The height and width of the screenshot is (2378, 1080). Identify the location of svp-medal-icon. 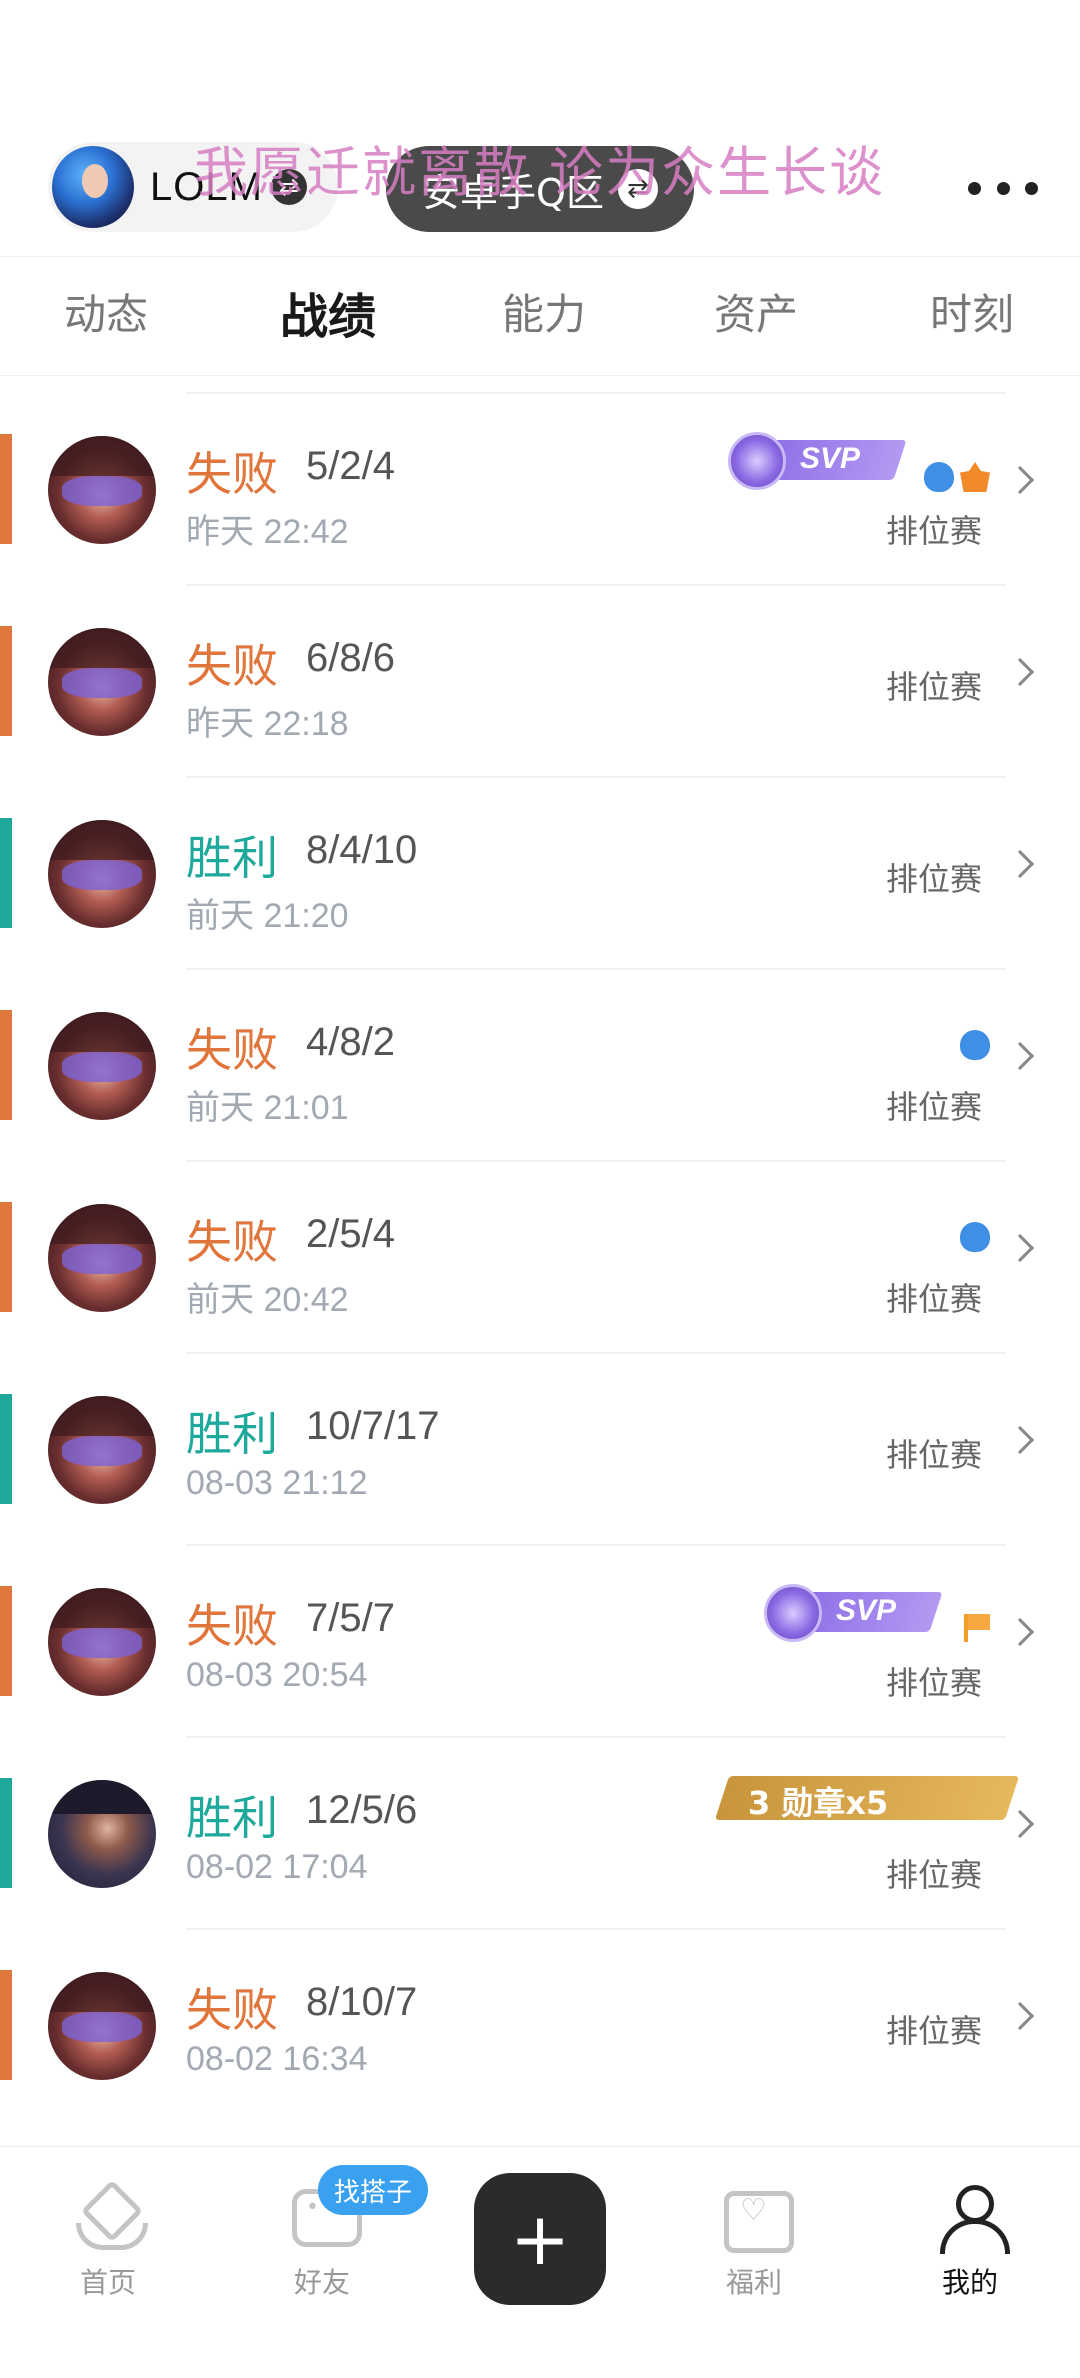
(793, 1613).